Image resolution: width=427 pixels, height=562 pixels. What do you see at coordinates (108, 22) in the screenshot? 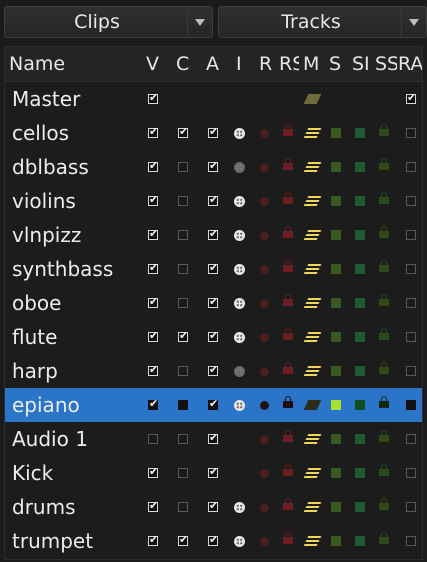
I see `clips-dropdown: Clips` at bounding box center [108, 22].